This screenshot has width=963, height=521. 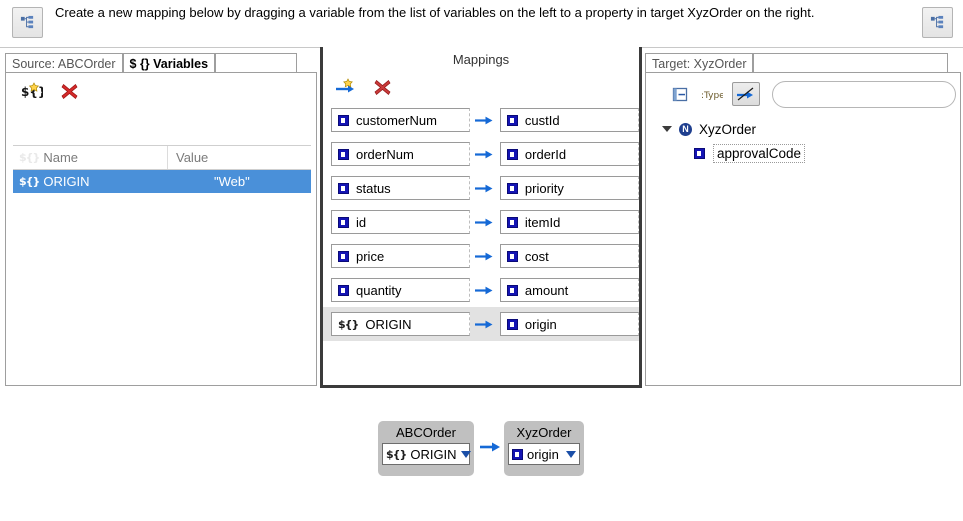 I want to click on mapping-target-label: itemId, so click(x=542, y=222).